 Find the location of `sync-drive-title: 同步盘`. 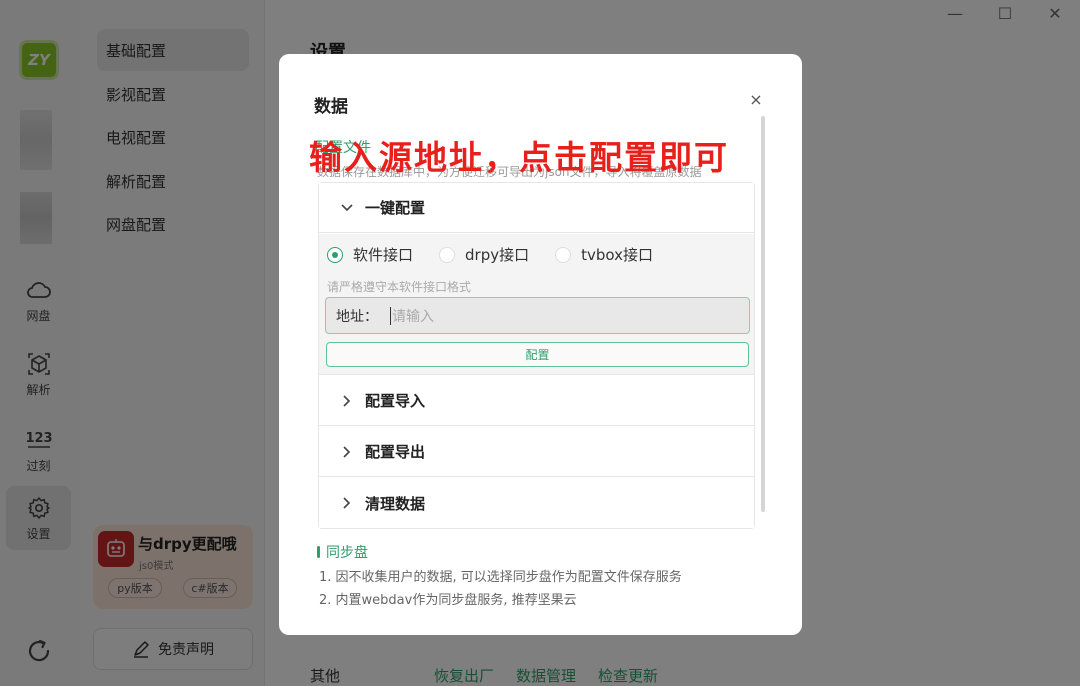

sync-drive-title: 同步盘 is located at coordinates (347, 553).